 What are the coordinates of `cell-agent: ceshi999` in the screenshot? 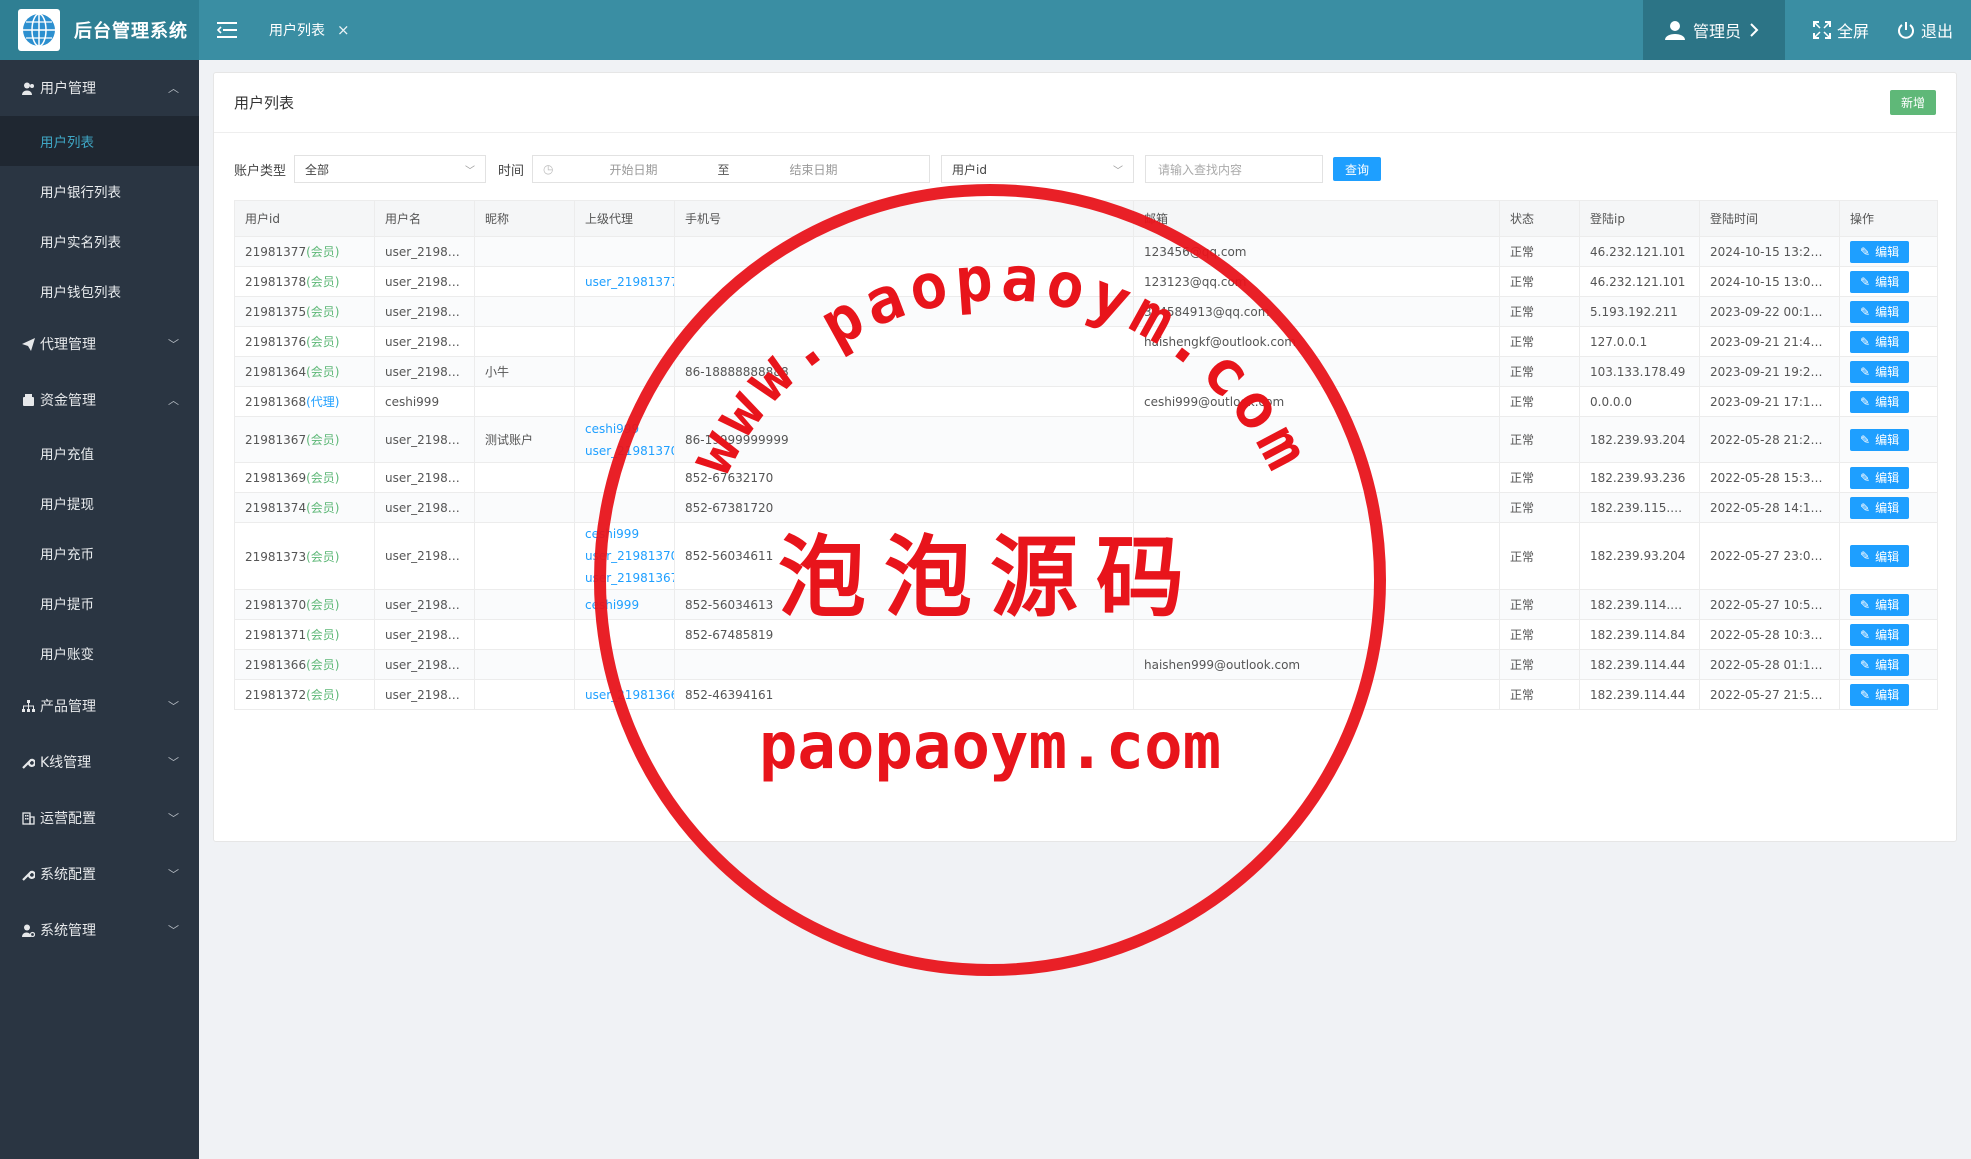 It's located at (624, 604).